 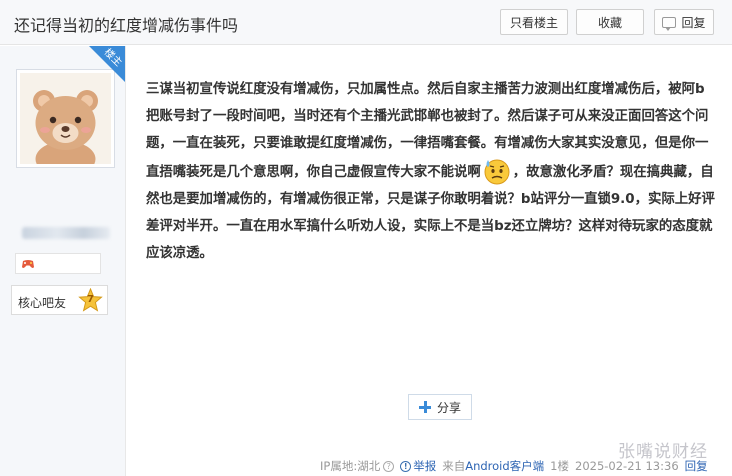 What do you see at coordinates (504, 466) in the screenshot?
I see `client-link: Android客户端` at bounding box center [504, 466].